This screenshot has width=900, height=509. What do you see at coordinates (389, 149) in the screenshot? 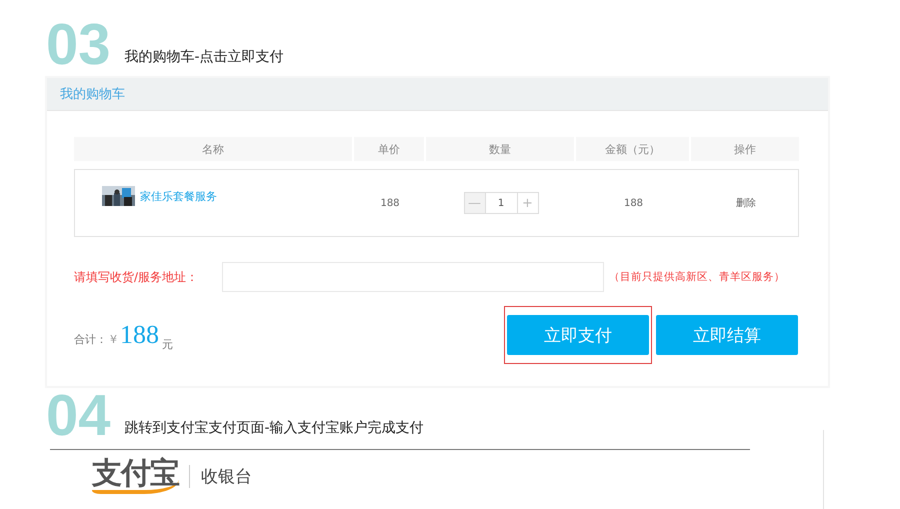
I see `column-header: 单价` at bounding box center [389, 149].